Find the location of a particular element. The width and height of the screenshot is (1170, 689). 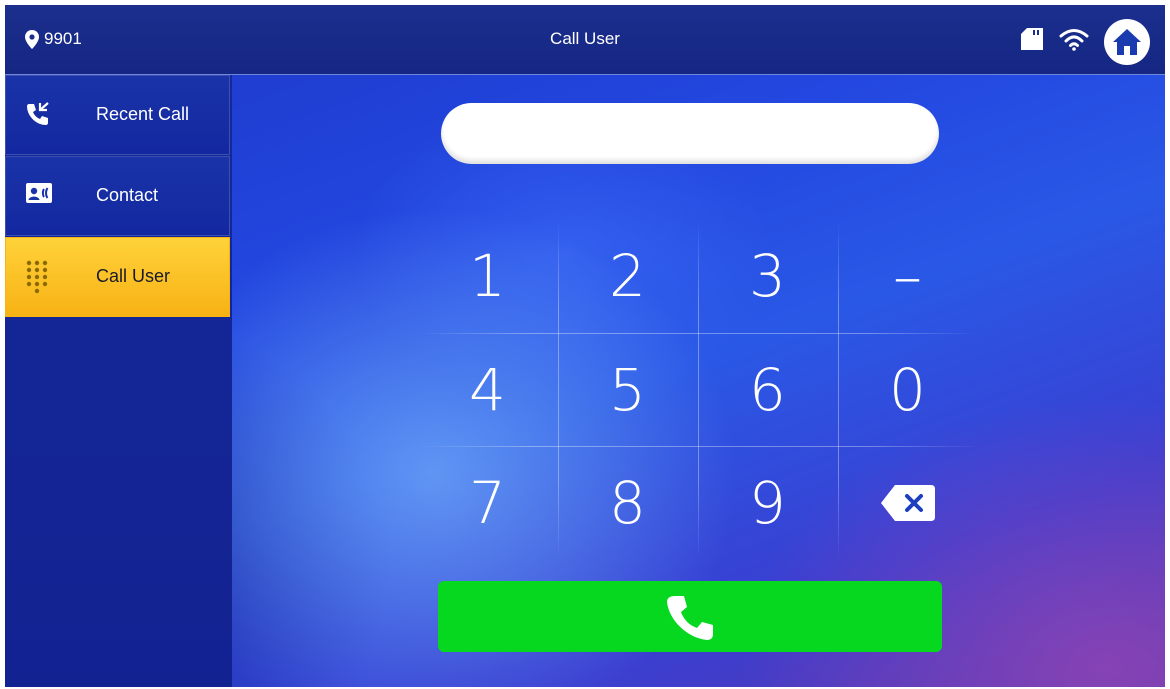

dialpad-icon is located at coordinates (37, 277).